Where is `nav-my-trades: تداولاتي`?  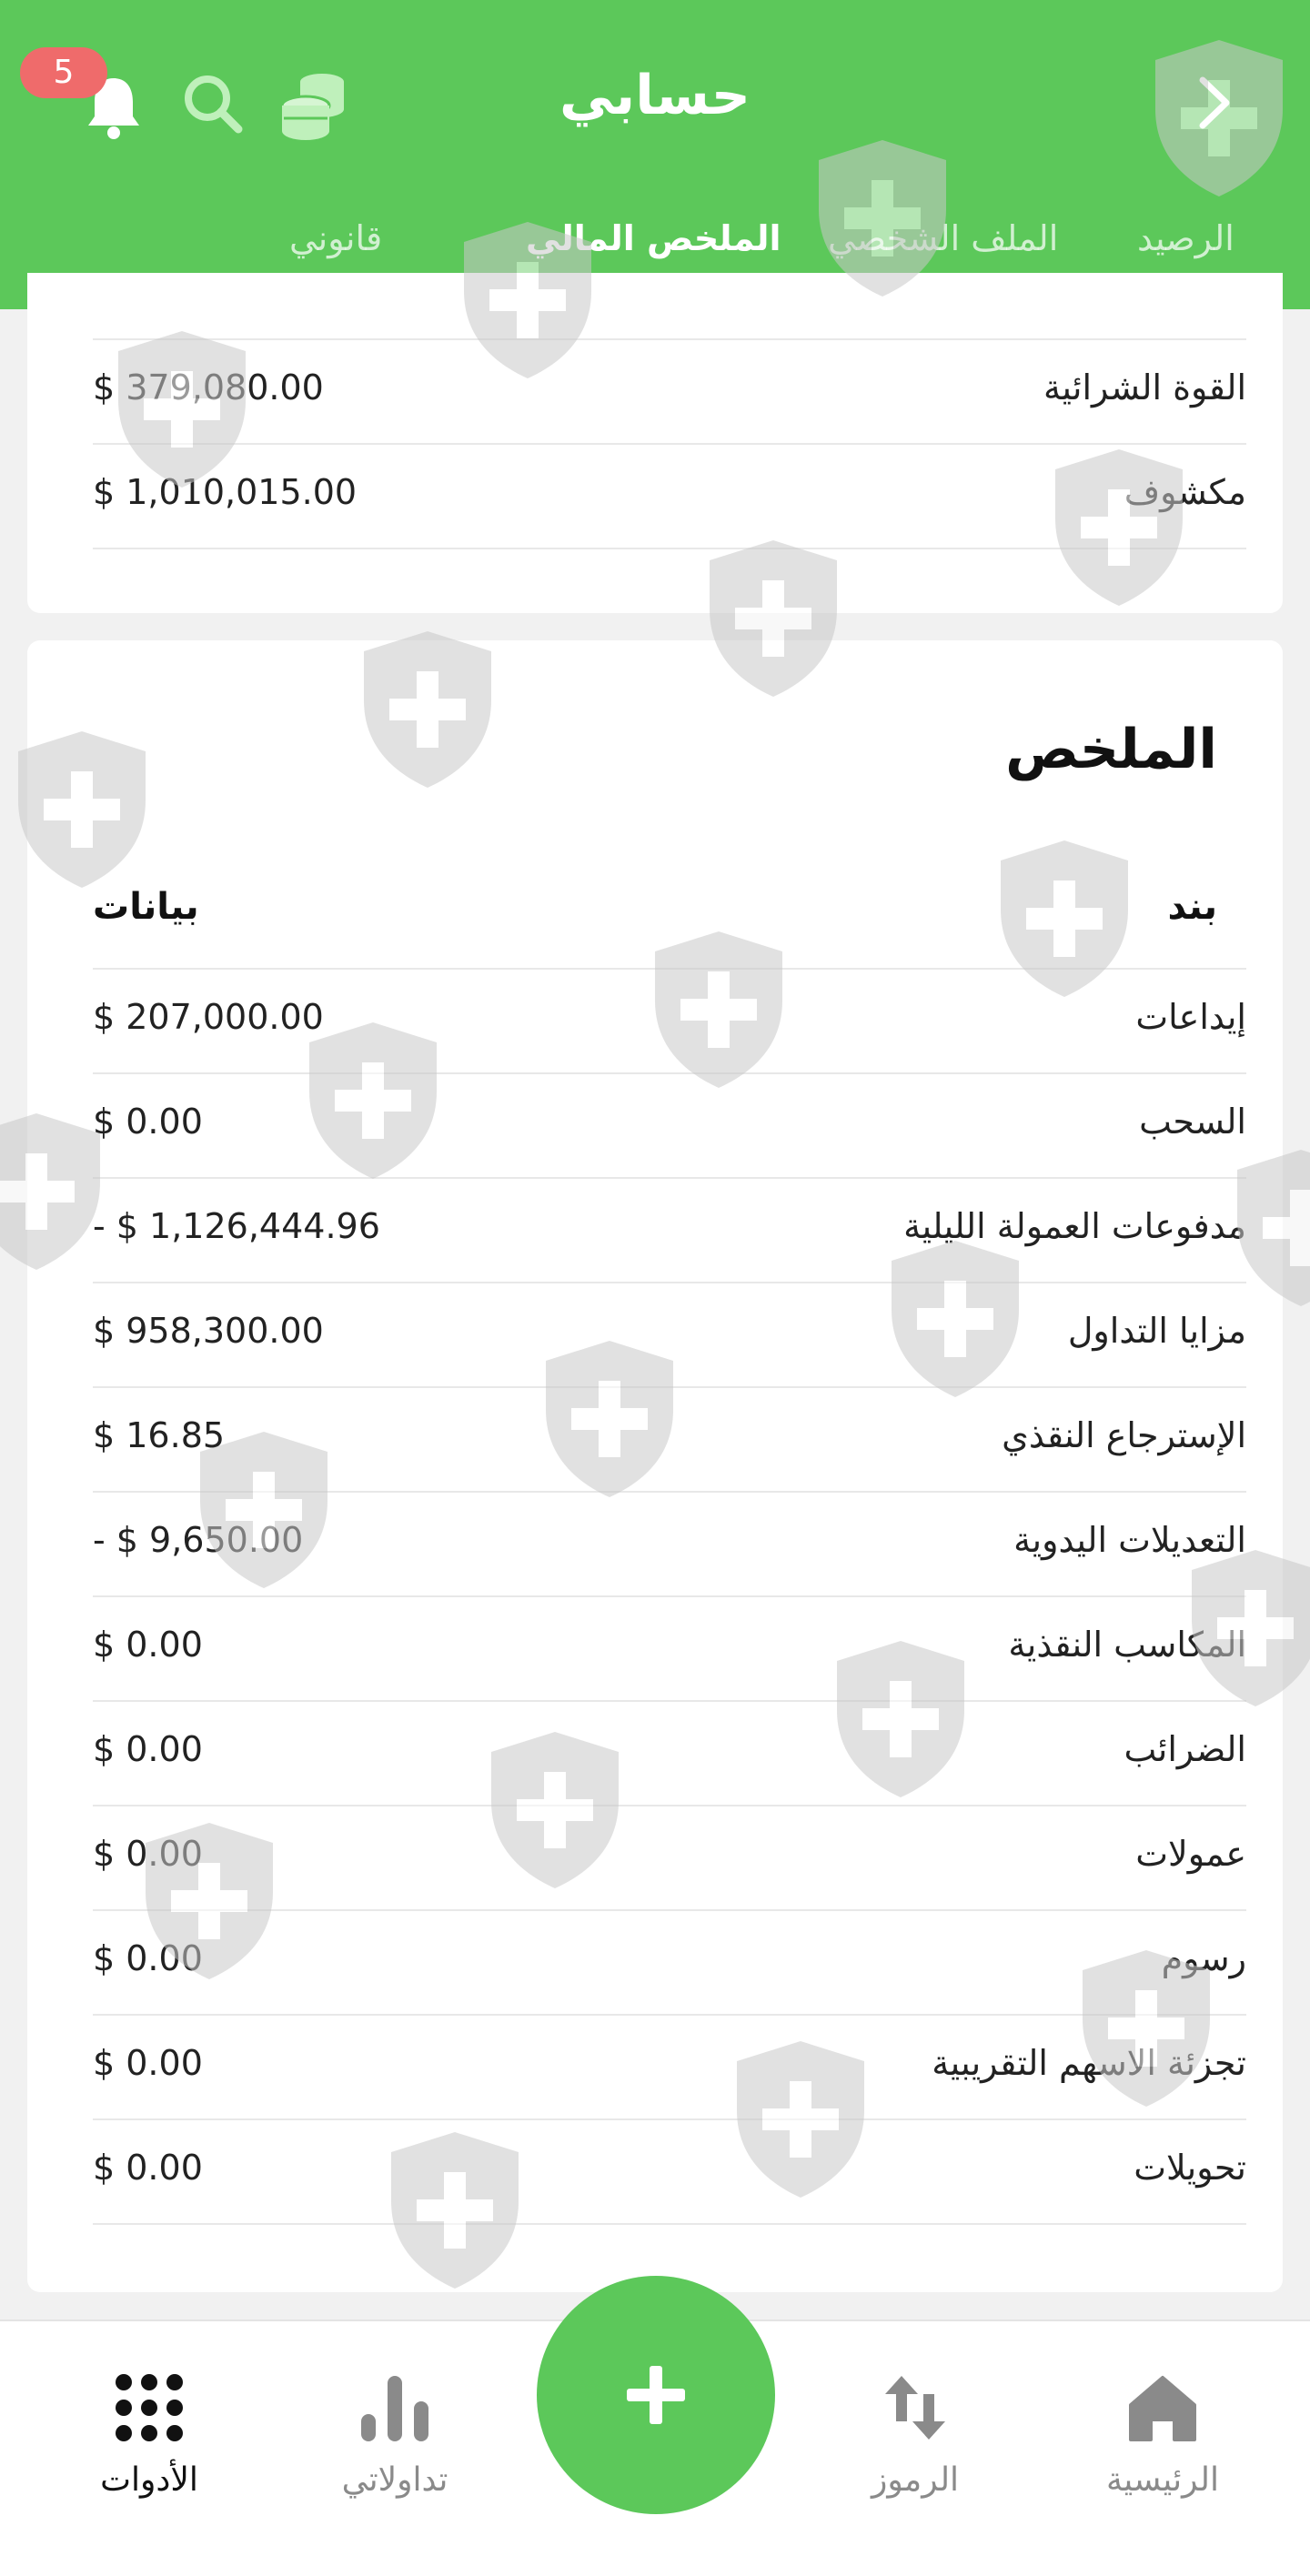 nav-my-trades: تداولاتي is located at coordinates (395, 2433).